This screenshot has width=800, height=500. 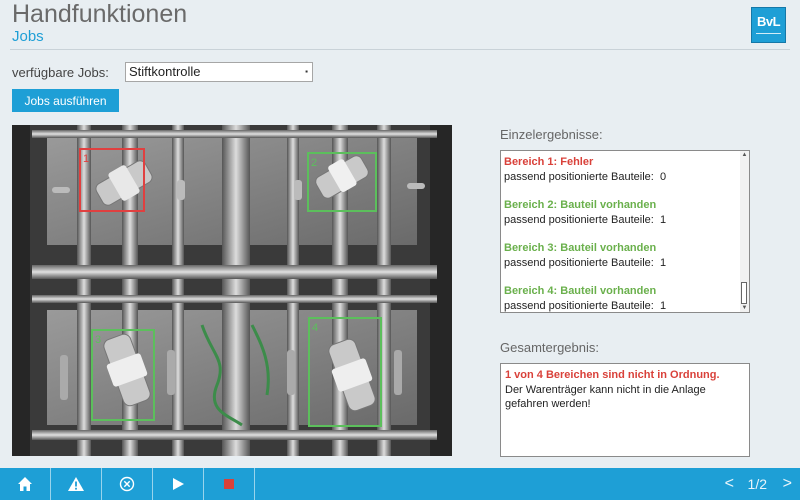 What do you see at coordinates (28, 36) in the screenshot?
I see `page-subtitle: Jobs` at bounding box center [28, 36].